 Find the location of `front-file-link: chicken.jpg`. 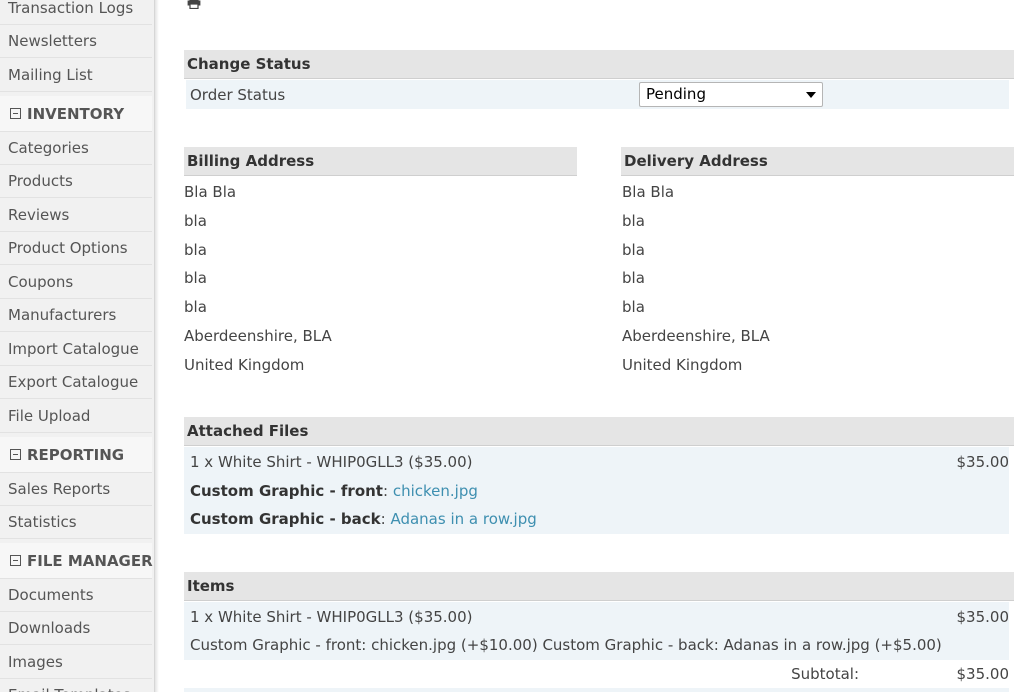

front-file-link: chicken.jpg is located at coordinates (435, 491).